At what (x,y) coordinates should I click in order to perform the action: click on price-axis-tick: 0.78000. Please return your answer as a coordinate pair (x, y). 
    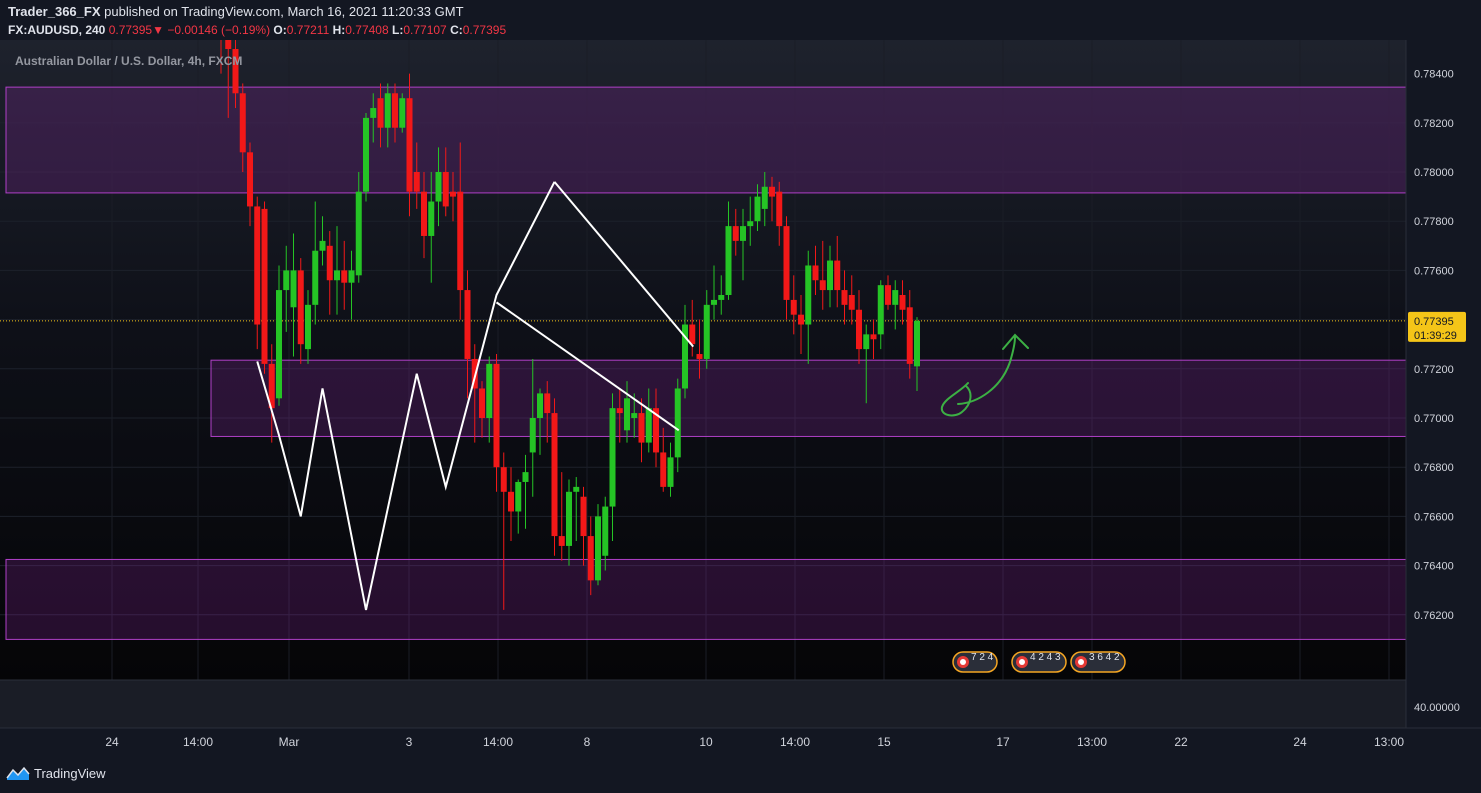
    Looking at the image, I should click on (1434, 173).